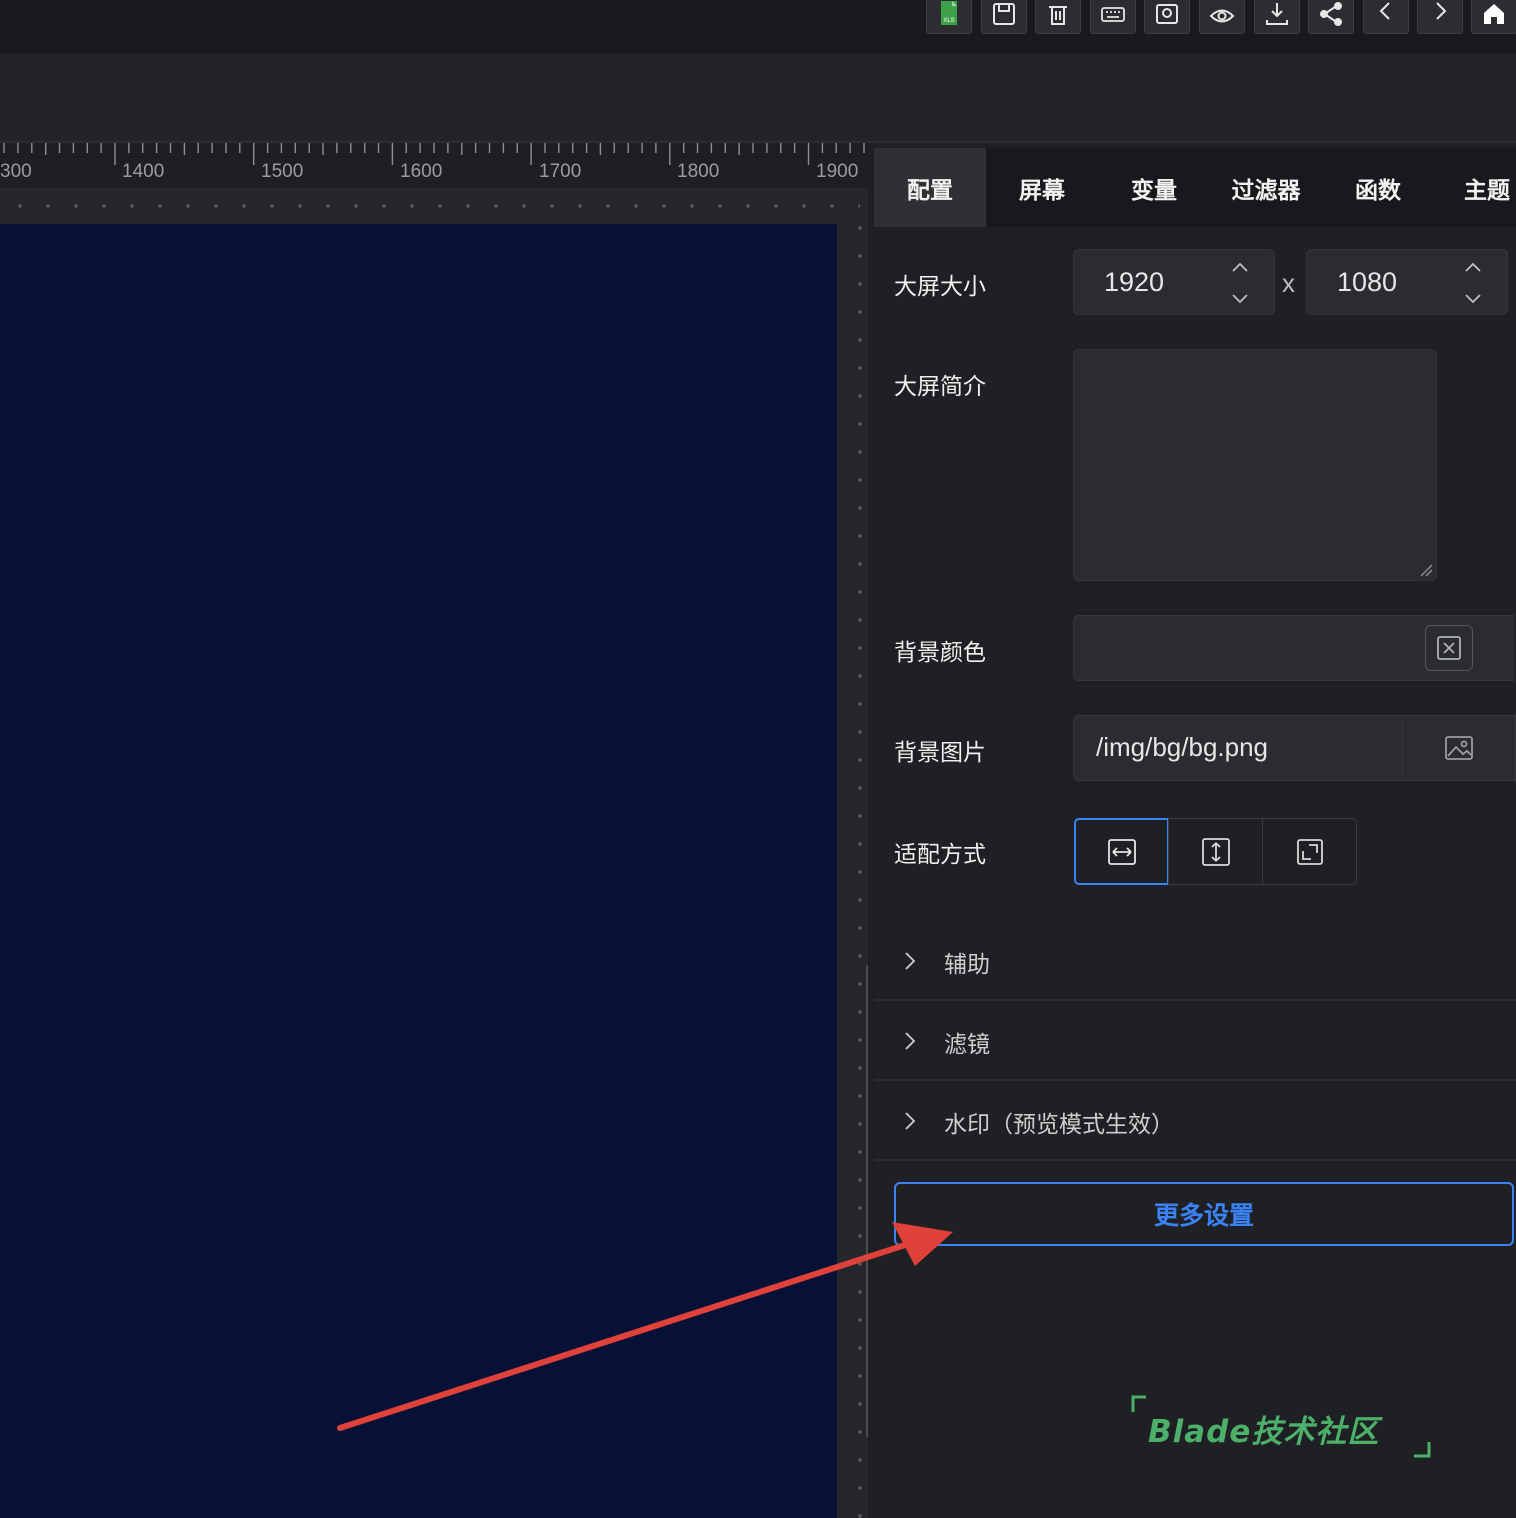 The width and height of the screenshot is (1516, 1518). Describe the element at coordinates (1277, 17) in the screenshot. I see `download-icon` at that location.